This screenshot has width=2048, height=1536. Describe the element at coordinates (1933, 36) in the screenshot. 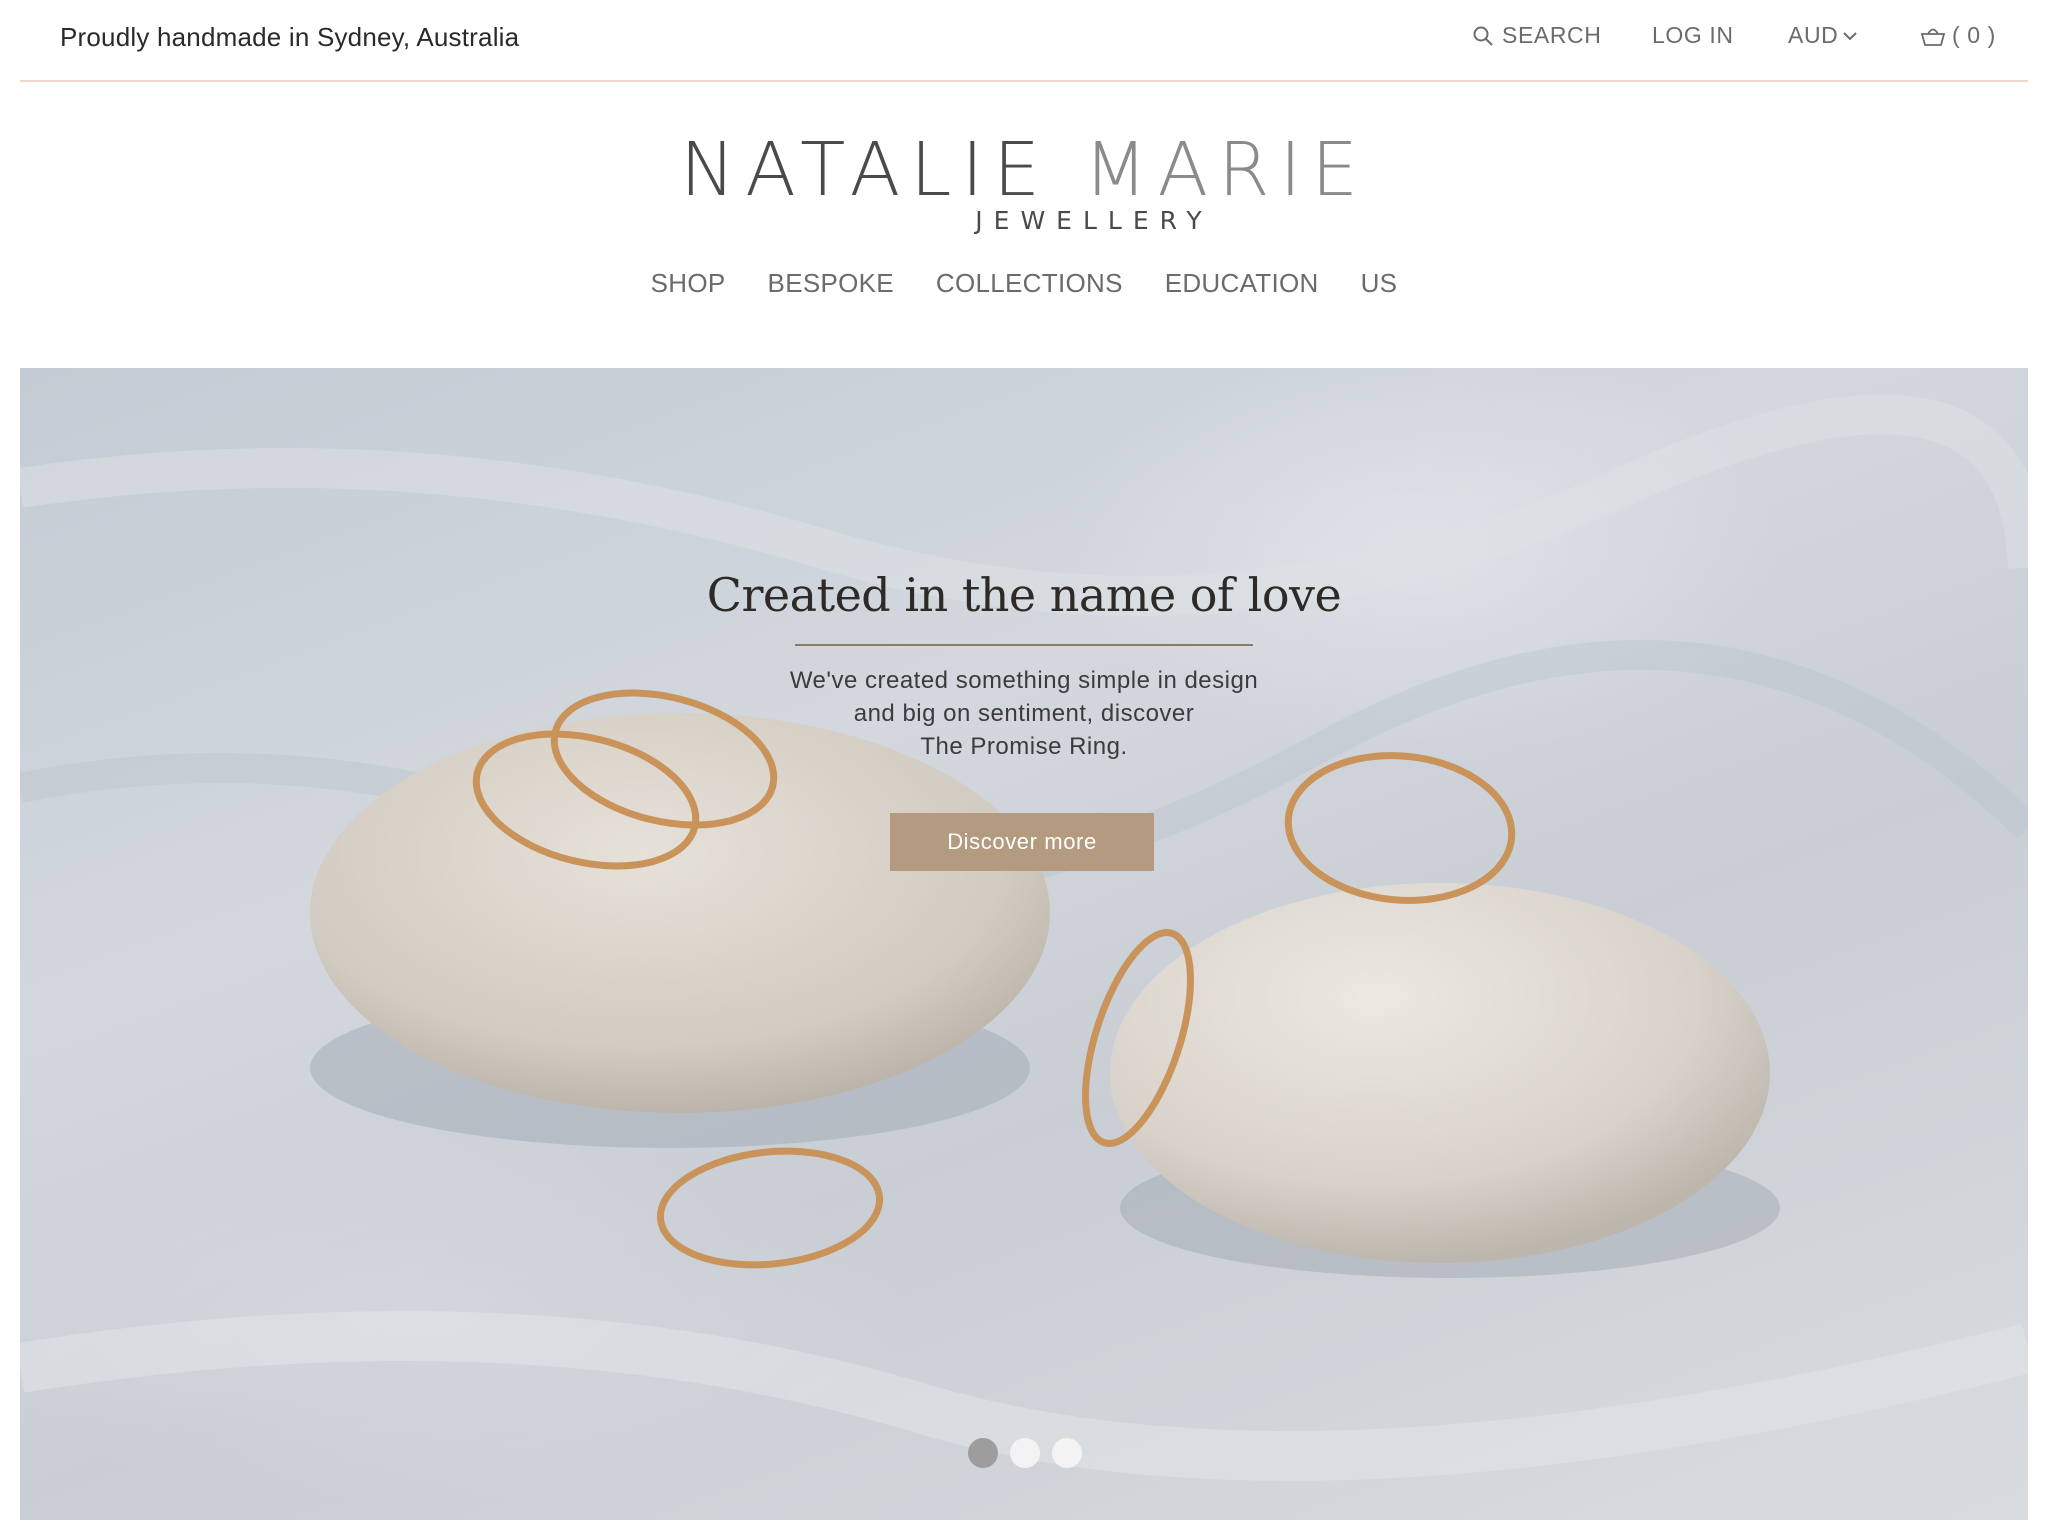

I see `basket-icon` at that location.